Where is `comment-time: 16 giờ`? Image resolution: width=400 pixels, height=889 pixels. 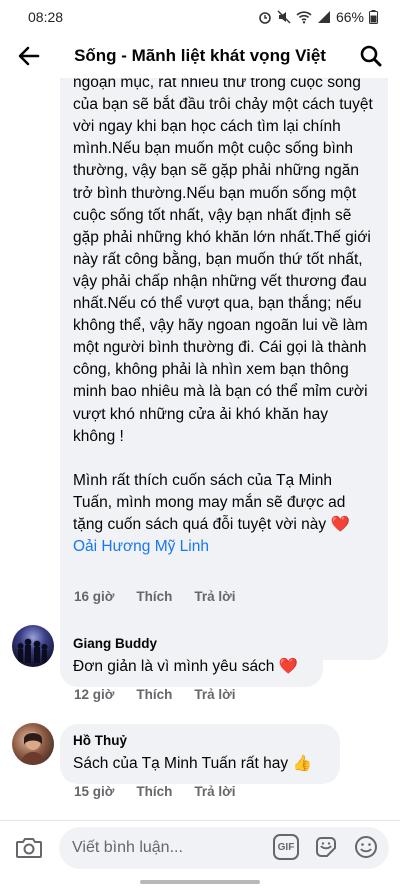 comment-time: 16 giờ is located at coordinates (94, 596).